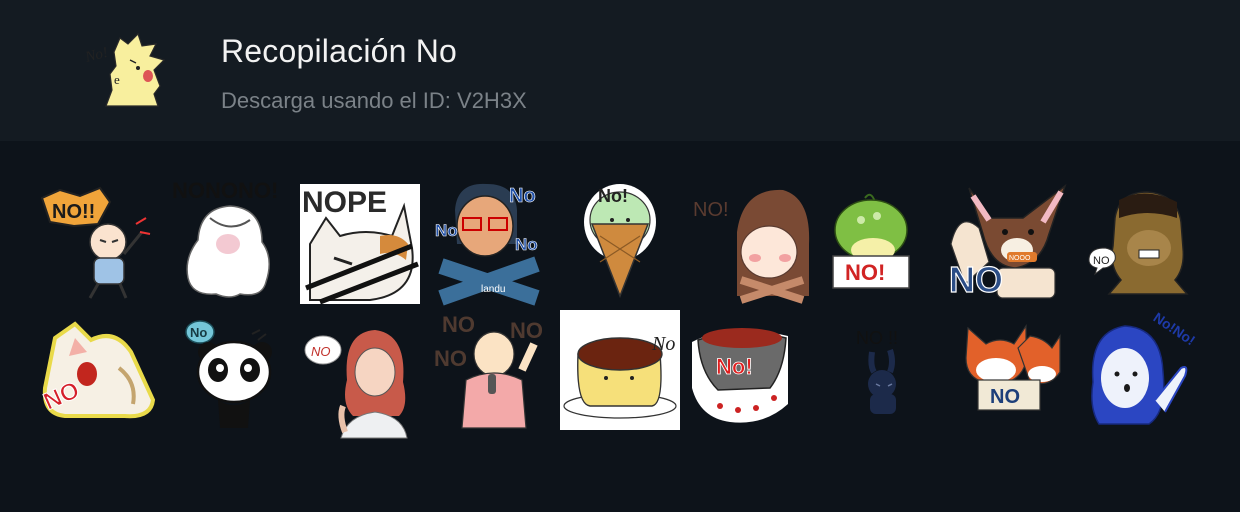  I want to click on green-bun-no-sign-sticker: NO!, so click(885, 250).